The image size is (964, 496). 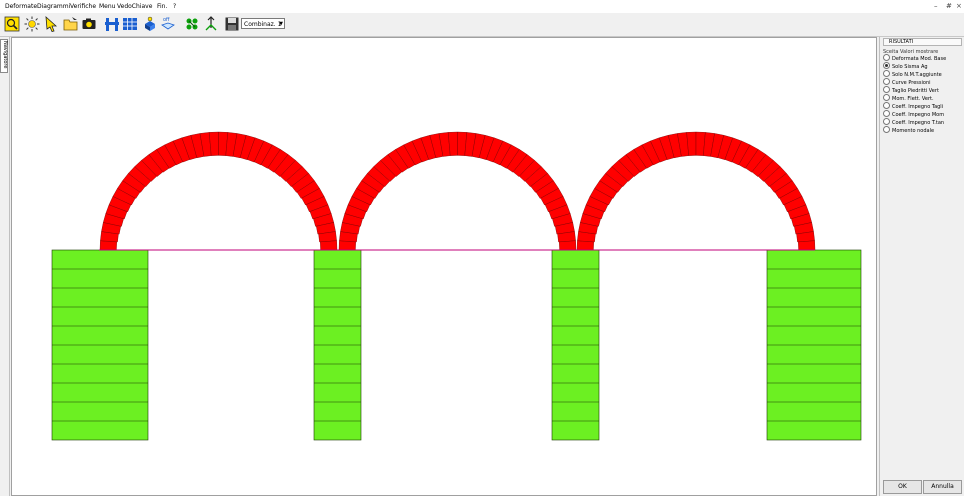 What do you see at coordinates (918, 123) in the screenshot?
I see `result-option-label: Coeff. Impegno T.tan` at bounding box center [918, 123].